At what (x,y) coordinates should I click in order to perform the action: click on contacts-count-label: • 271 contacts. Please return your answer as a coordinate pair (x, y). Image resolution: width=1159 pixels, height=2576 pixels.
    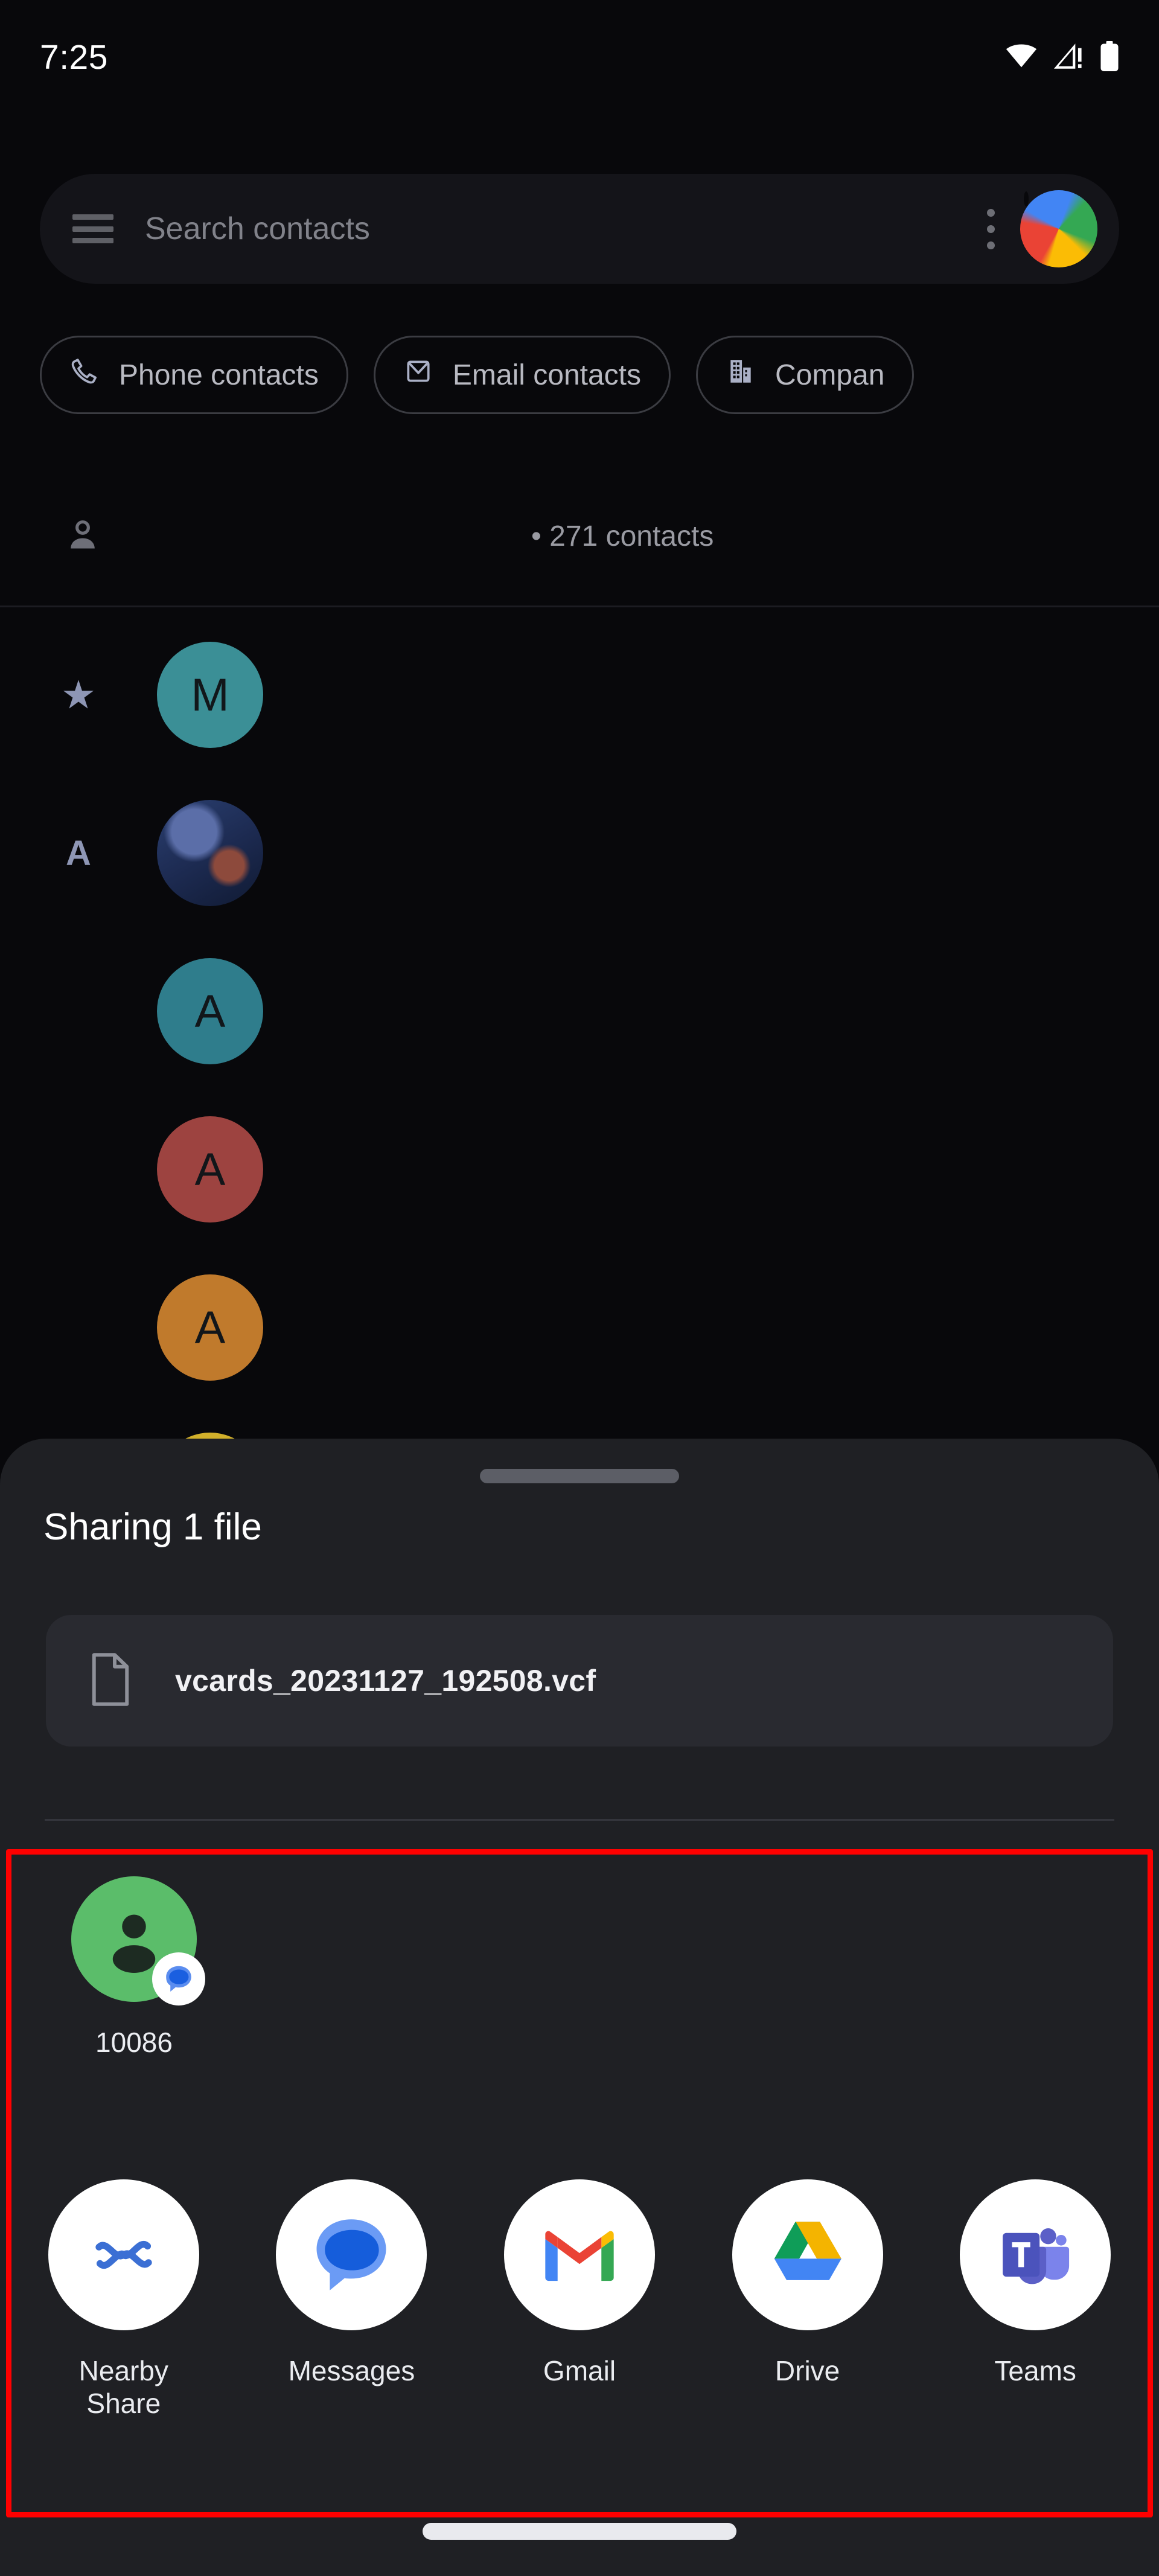
    Looking at the image, I should click on (622, 536).